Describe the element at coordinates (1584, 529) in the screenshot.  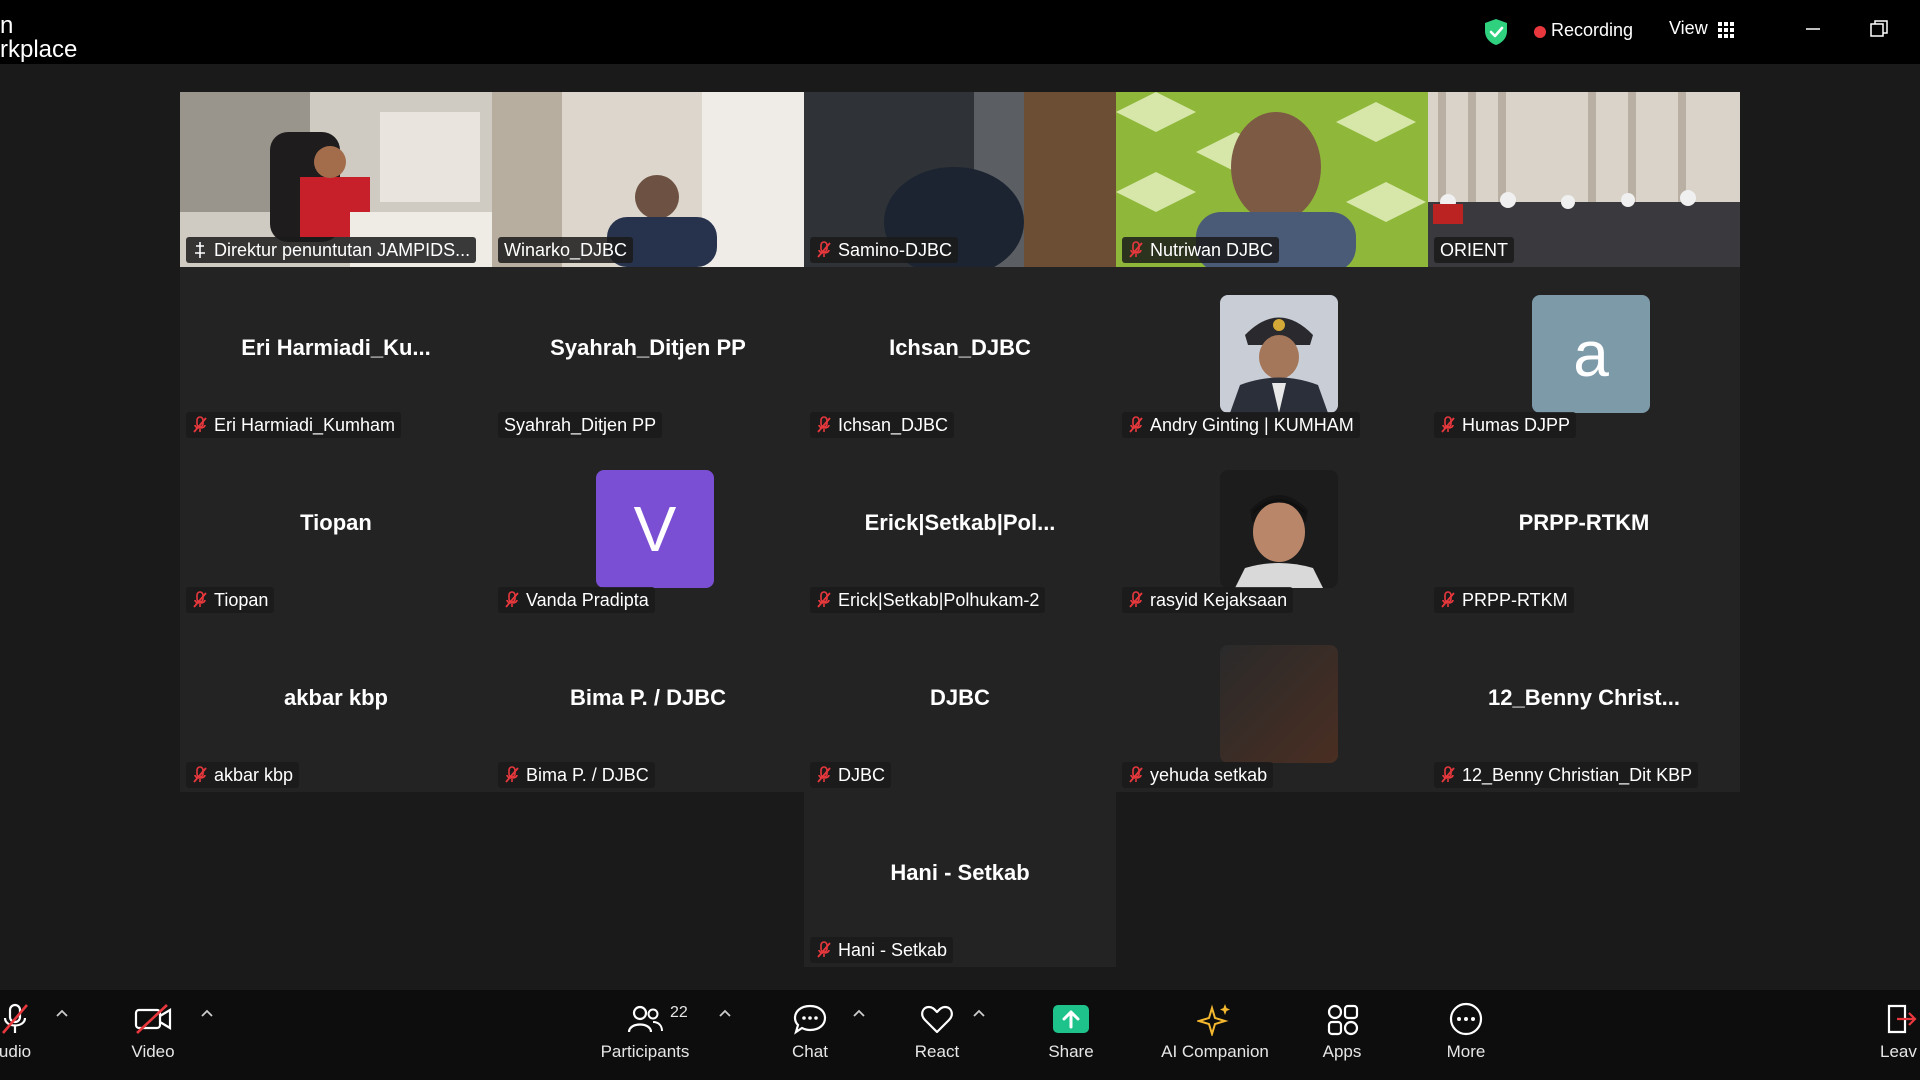
I see `participant-tile: PRPP-RTKM PRPP-RTKM` at that location.